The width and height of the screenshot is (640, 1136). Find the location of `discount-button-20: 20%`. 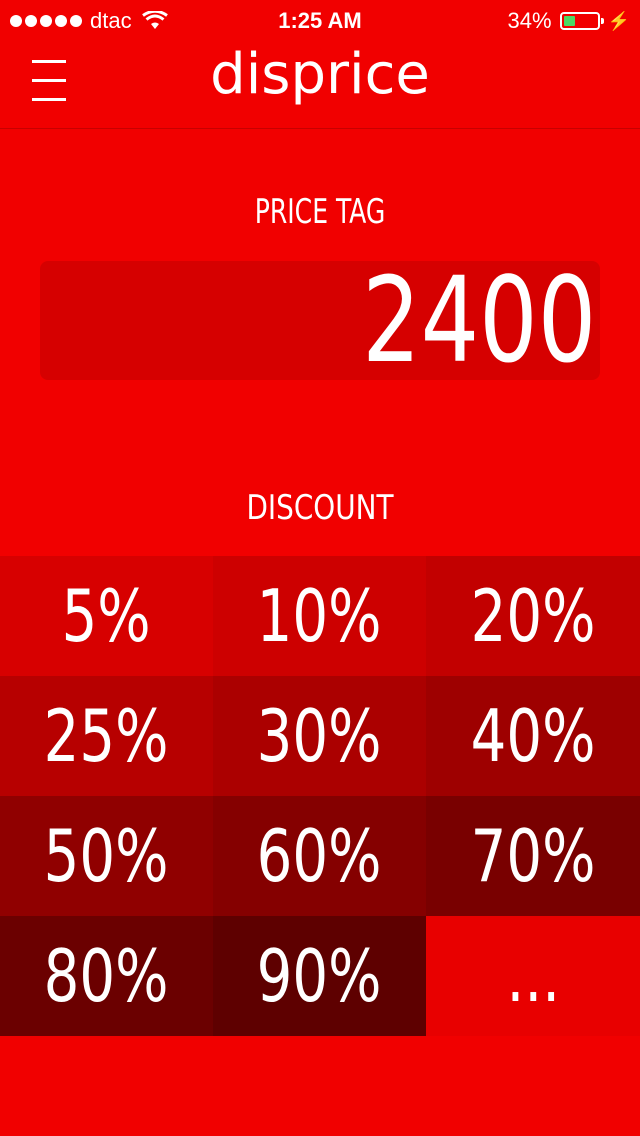

discount-button-20: 20% is located at coordinates (533, 616).